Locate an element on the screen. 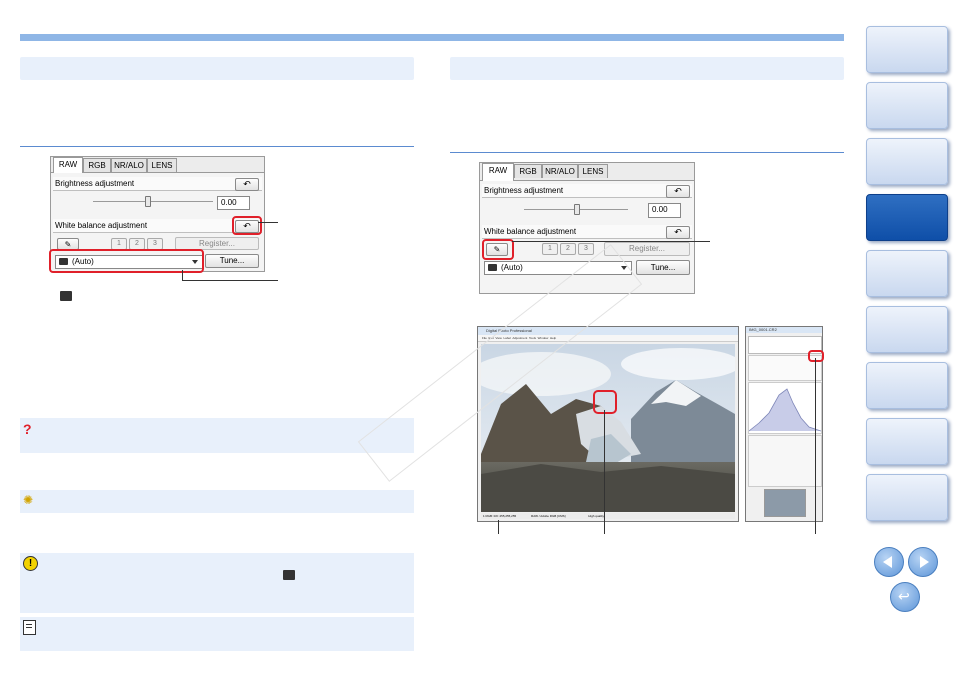 The width and height of the screenshot is (954, 674). prev-page-button is located at coordinates (889, 562).